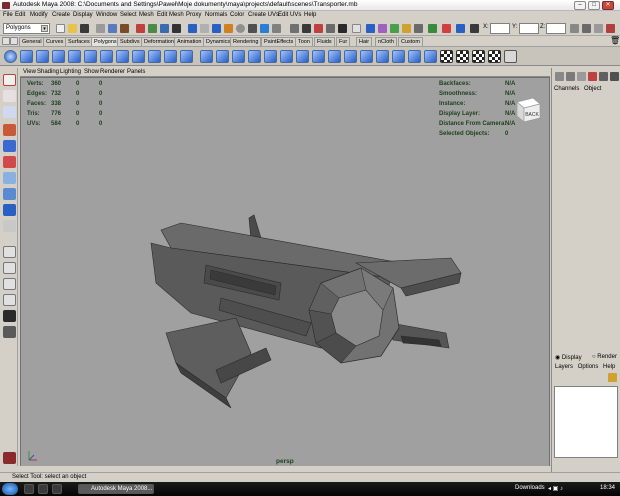 Image resolution: width=620 pixels, height=496 pixels. What do you see at coordinates (237, 15) in the screenshot?
I see `menu-color: Color` at bounding box center [237, 15].